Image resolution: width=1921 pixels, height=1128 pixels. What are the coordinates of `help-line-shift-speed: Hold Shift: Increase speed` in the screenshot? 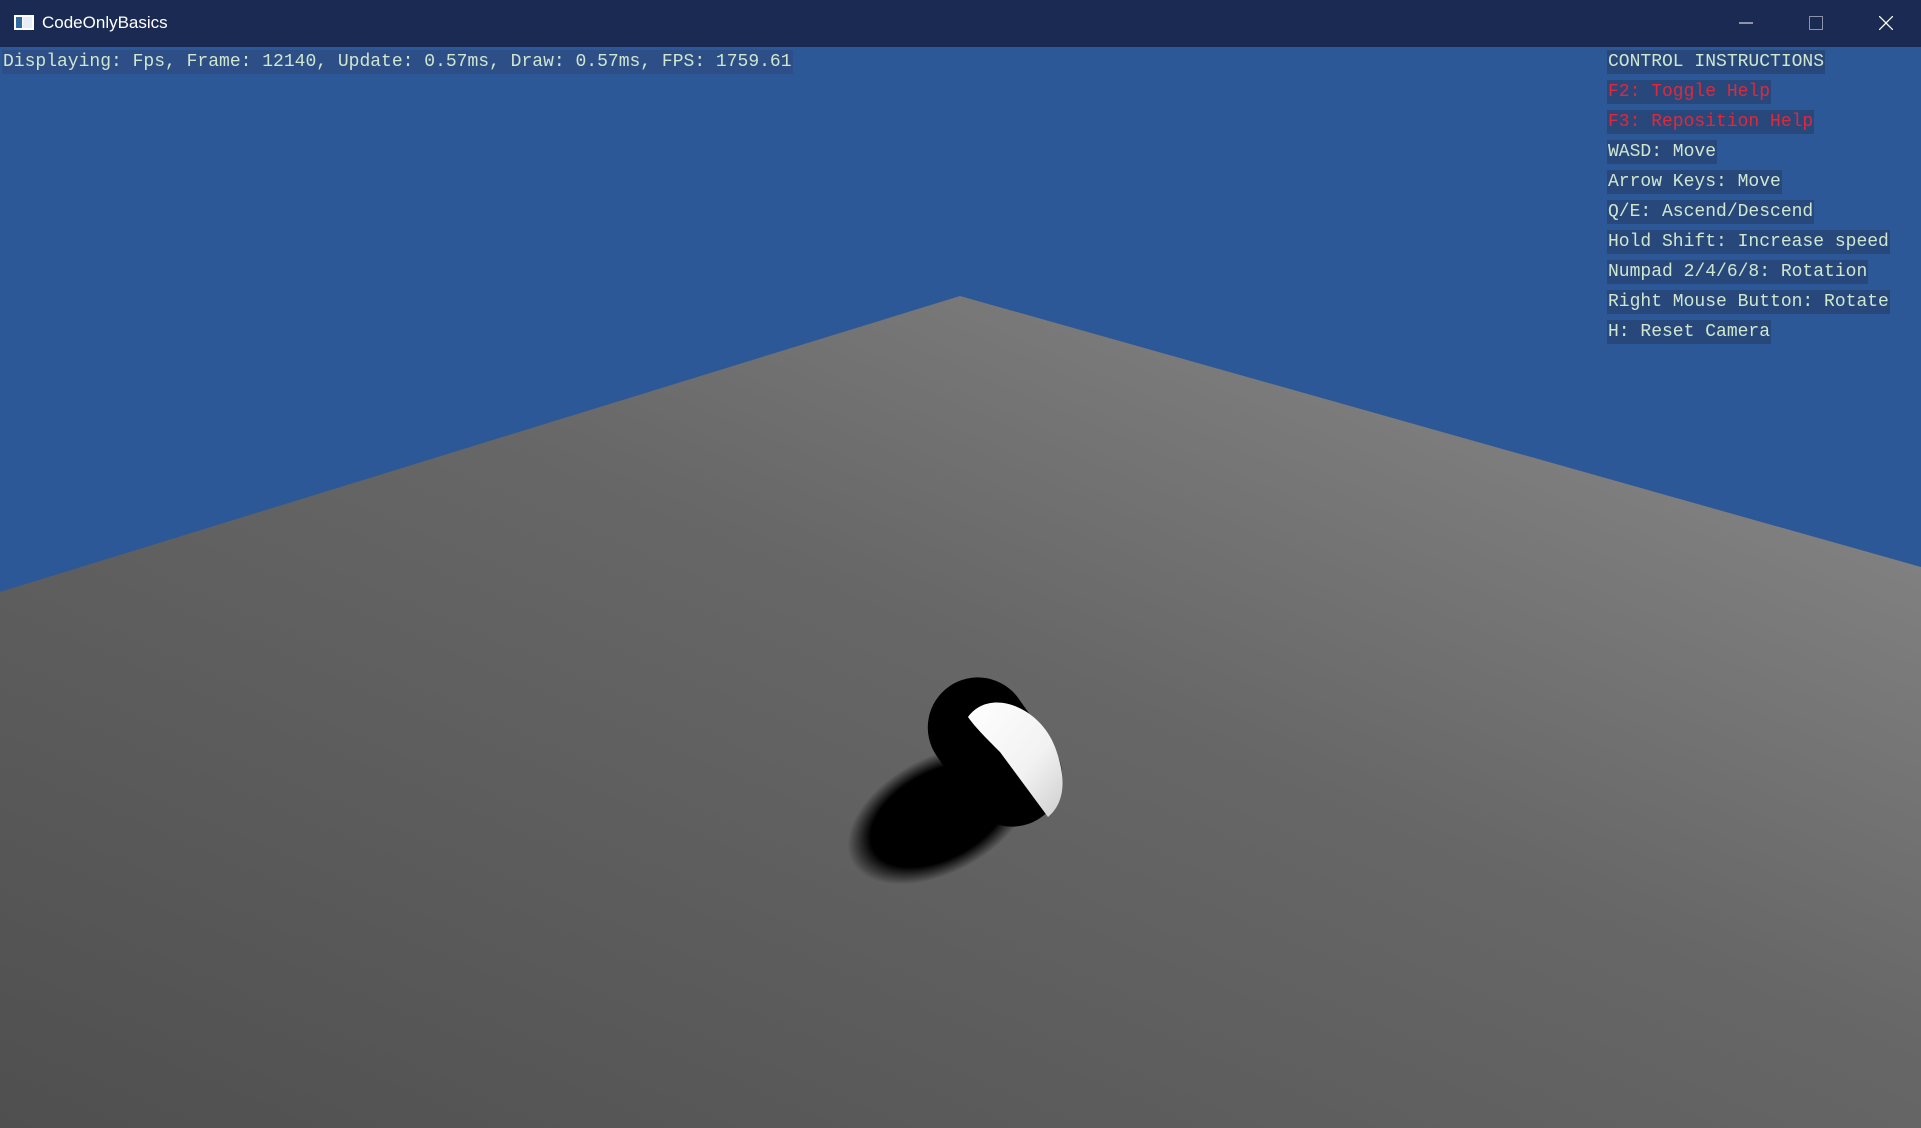 It's located at (1748, 242).